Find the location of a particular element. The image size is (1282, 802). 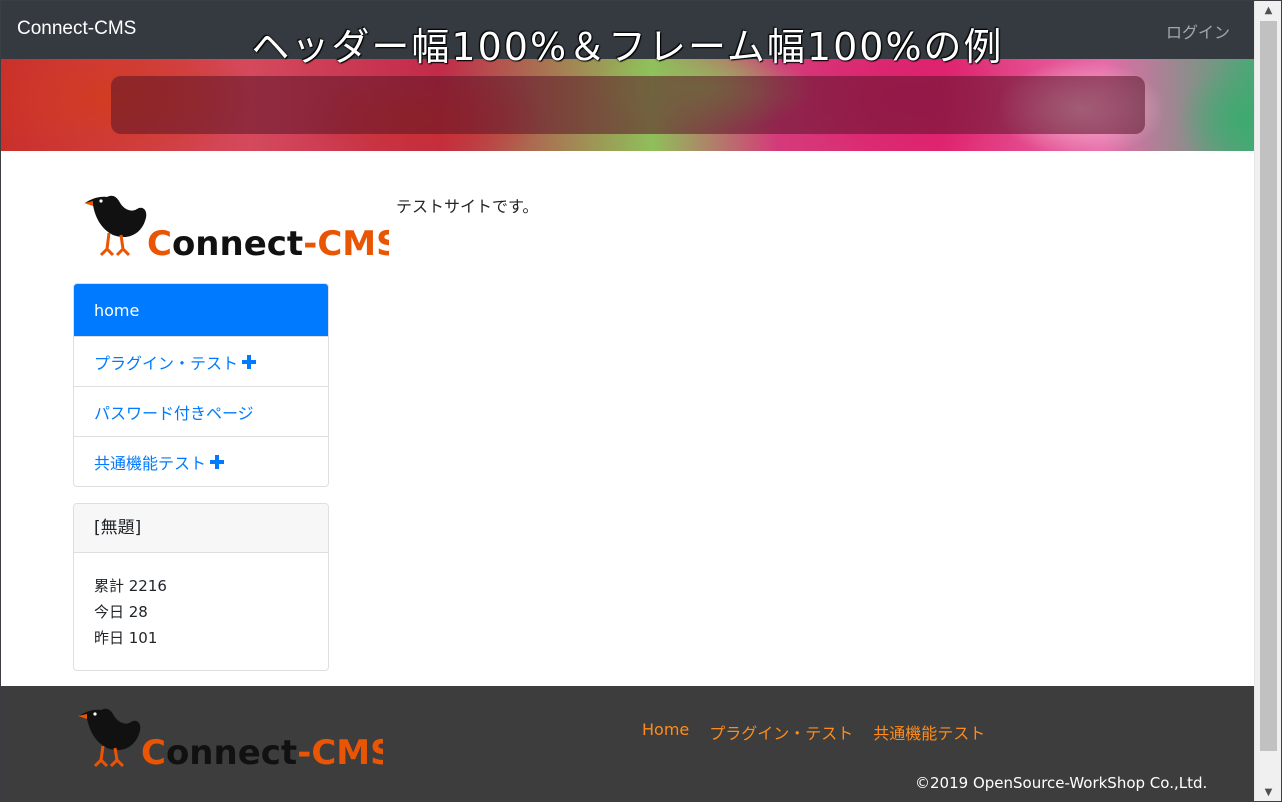

counter-card: [無題] 累計 2216 今日 28 昨日 101 is located at coordinates (201, 587).